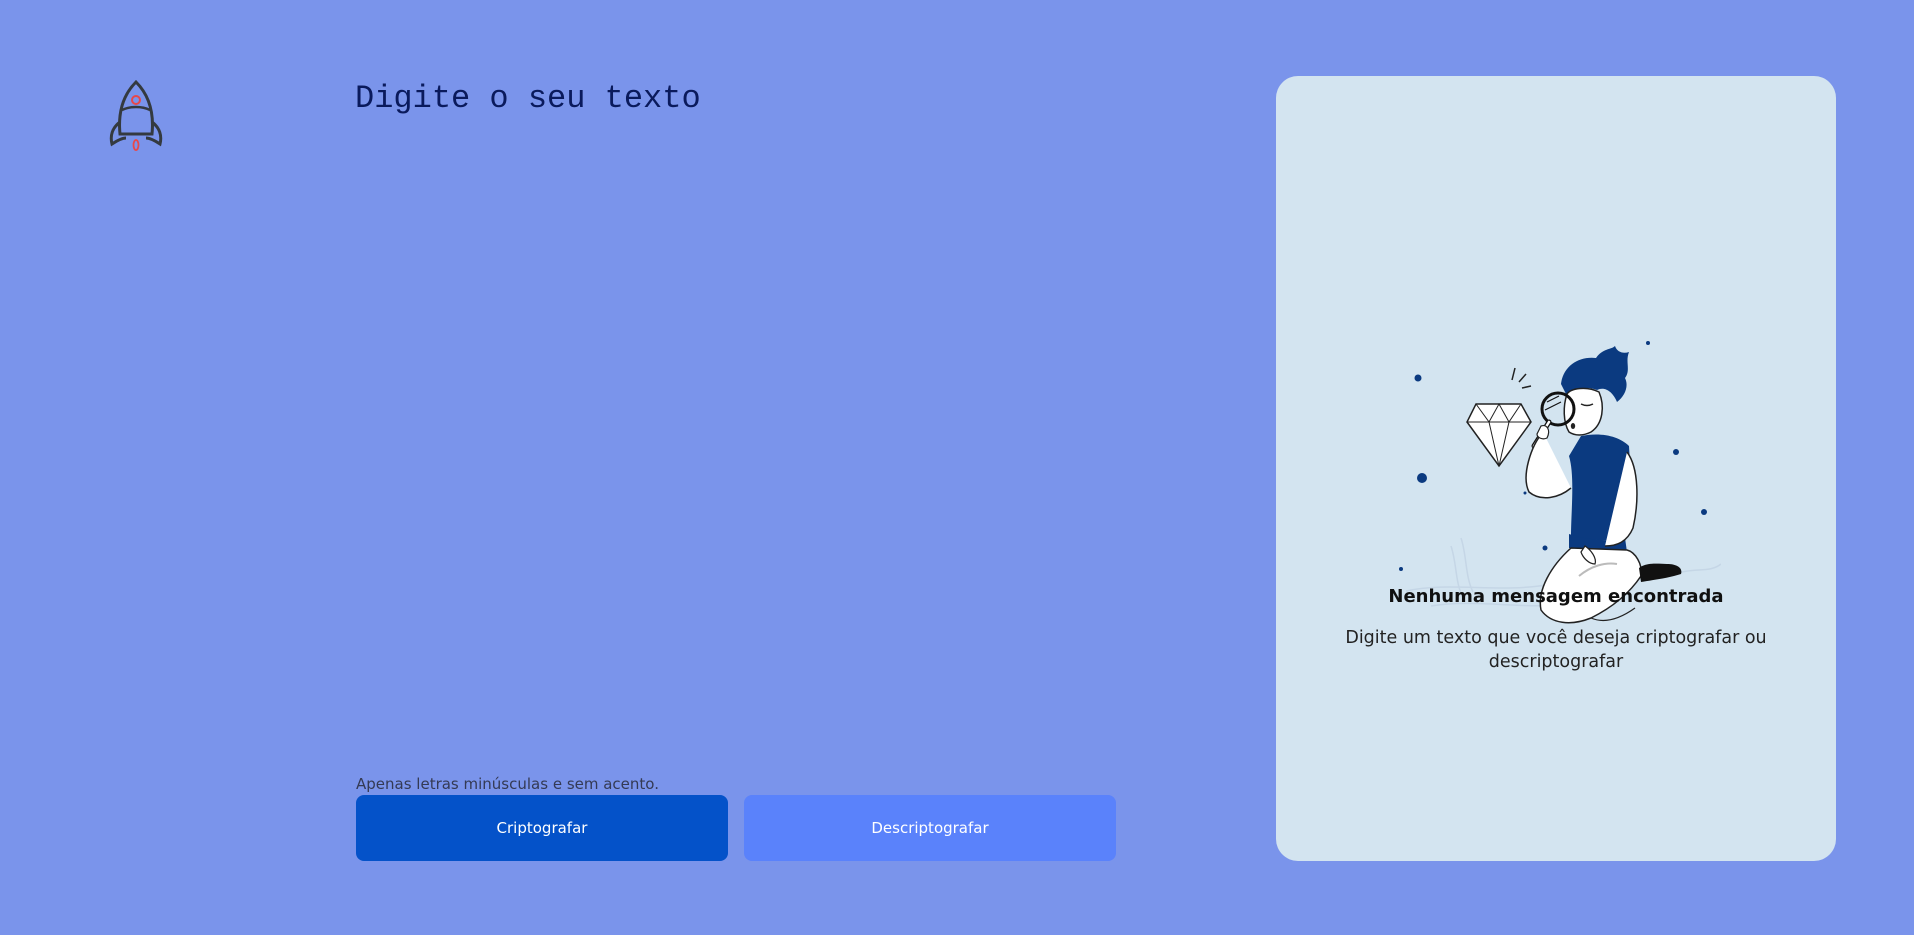 This screenshot has width=1914, height=935. I want to click on rocket-icon, so click(136, 115).